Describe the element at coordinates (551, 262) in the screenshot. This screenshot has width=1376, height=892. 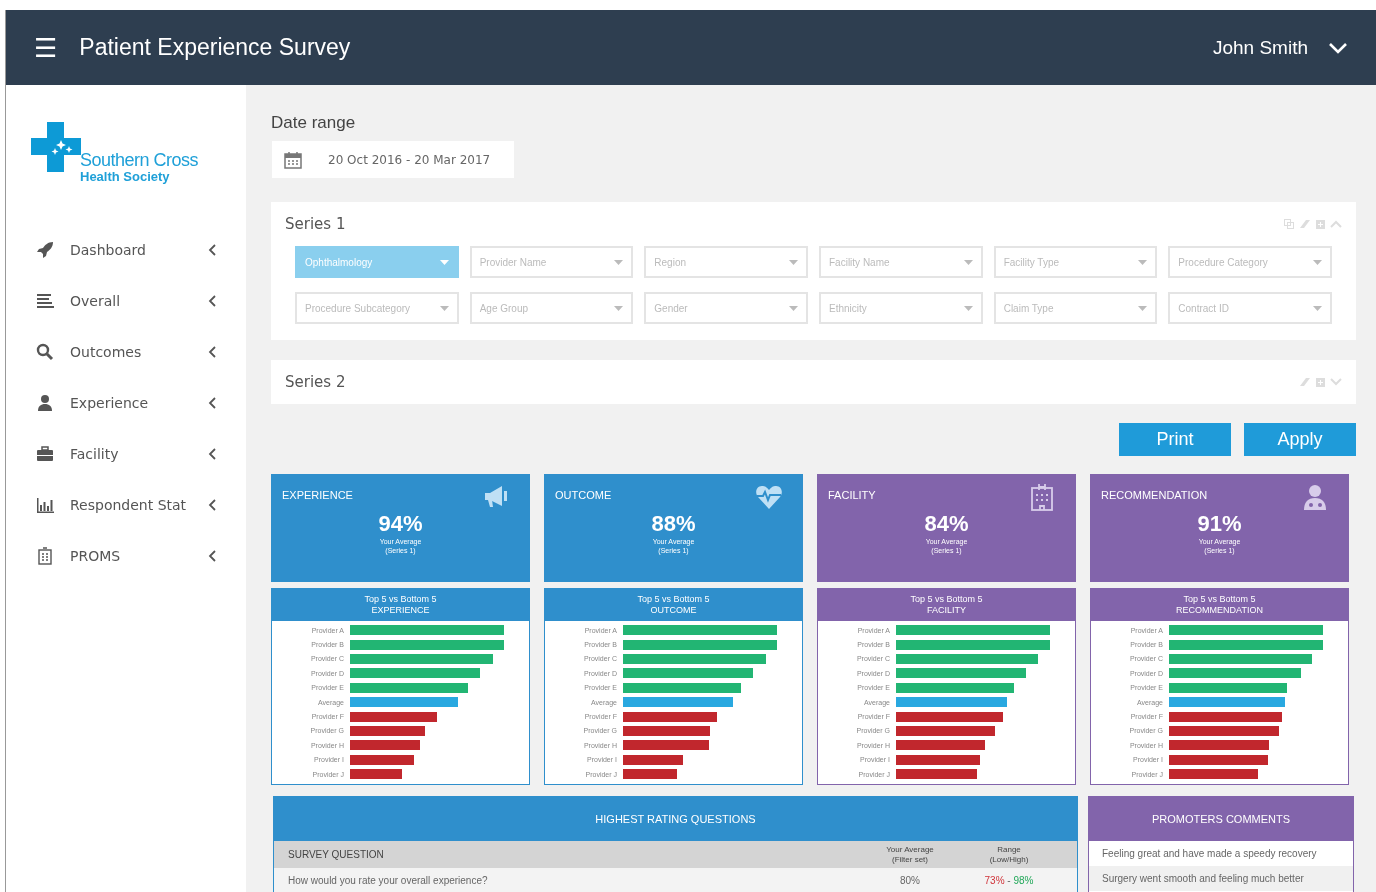
I see `filter-dropdown: Provider Name` at that location.